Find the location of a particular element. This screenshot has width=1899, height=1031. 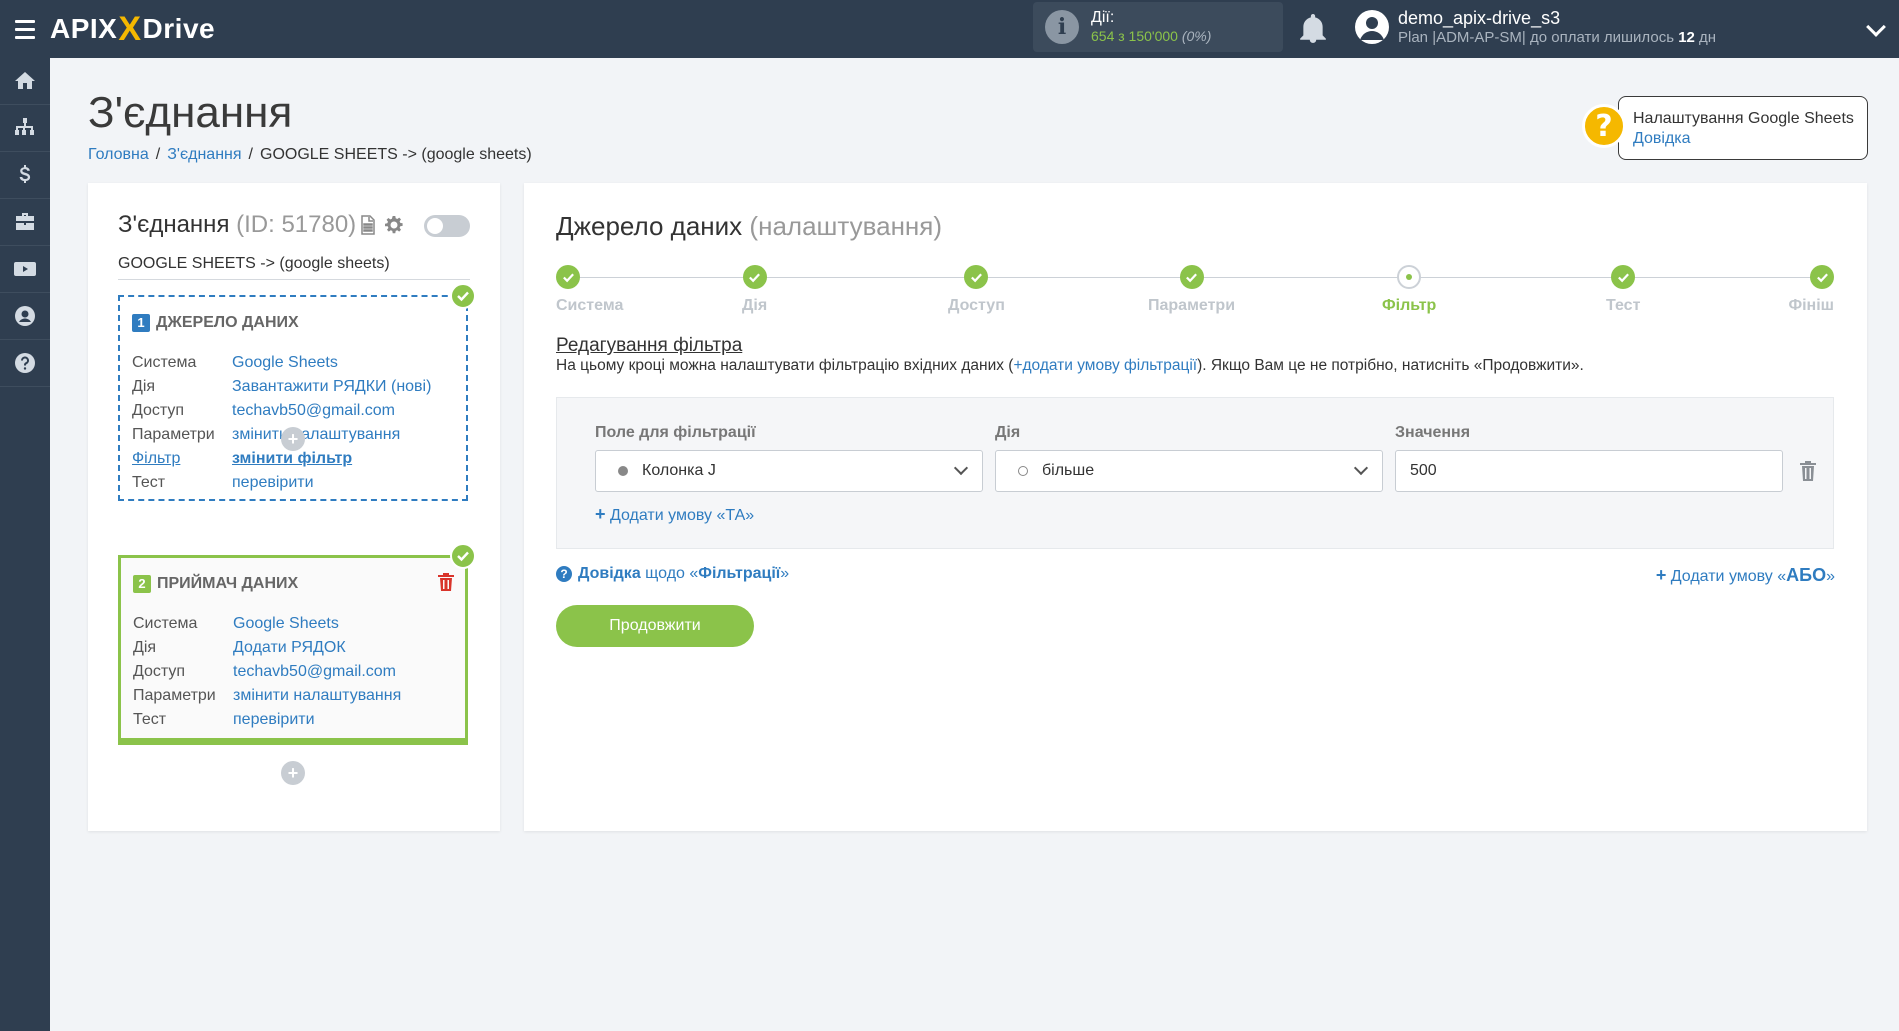

sidebar-item-connections is located at coordinates (25, 128).